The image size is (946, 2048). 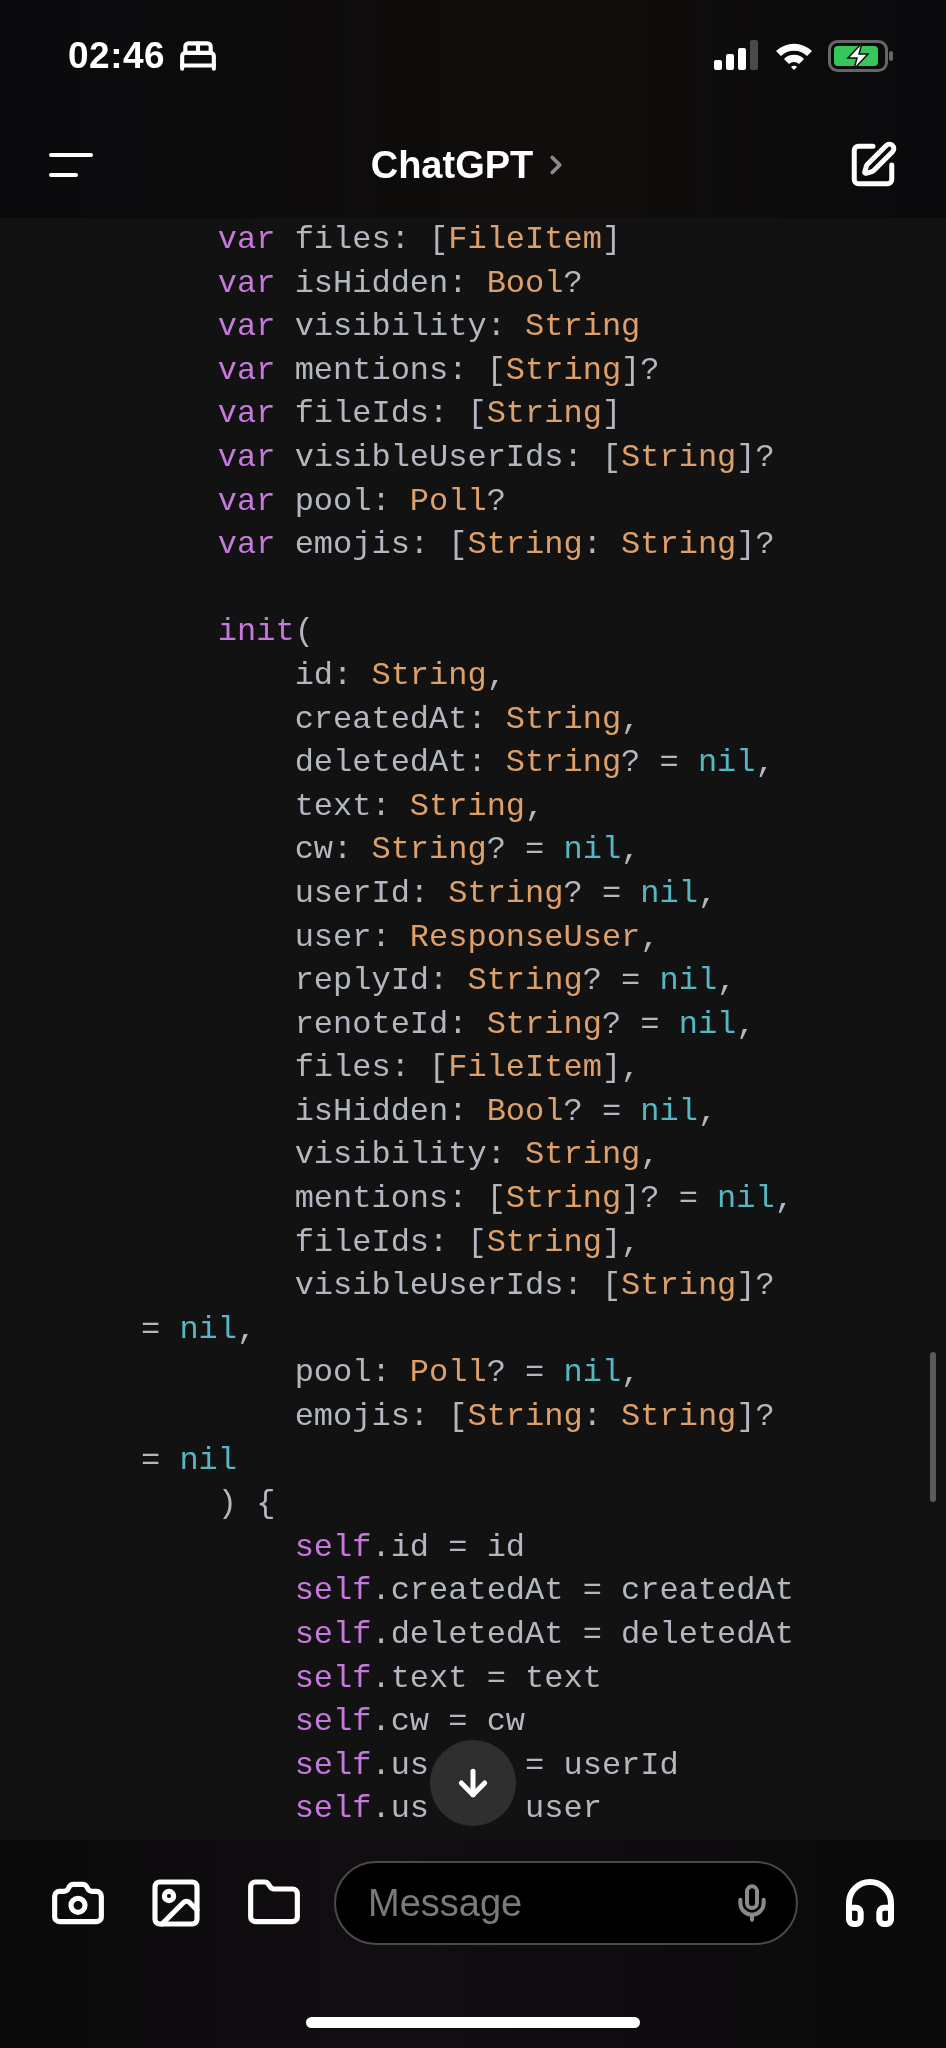 I want to click on code-line: self.deletedAt = deletedAt, so click(x=544, y=1635).